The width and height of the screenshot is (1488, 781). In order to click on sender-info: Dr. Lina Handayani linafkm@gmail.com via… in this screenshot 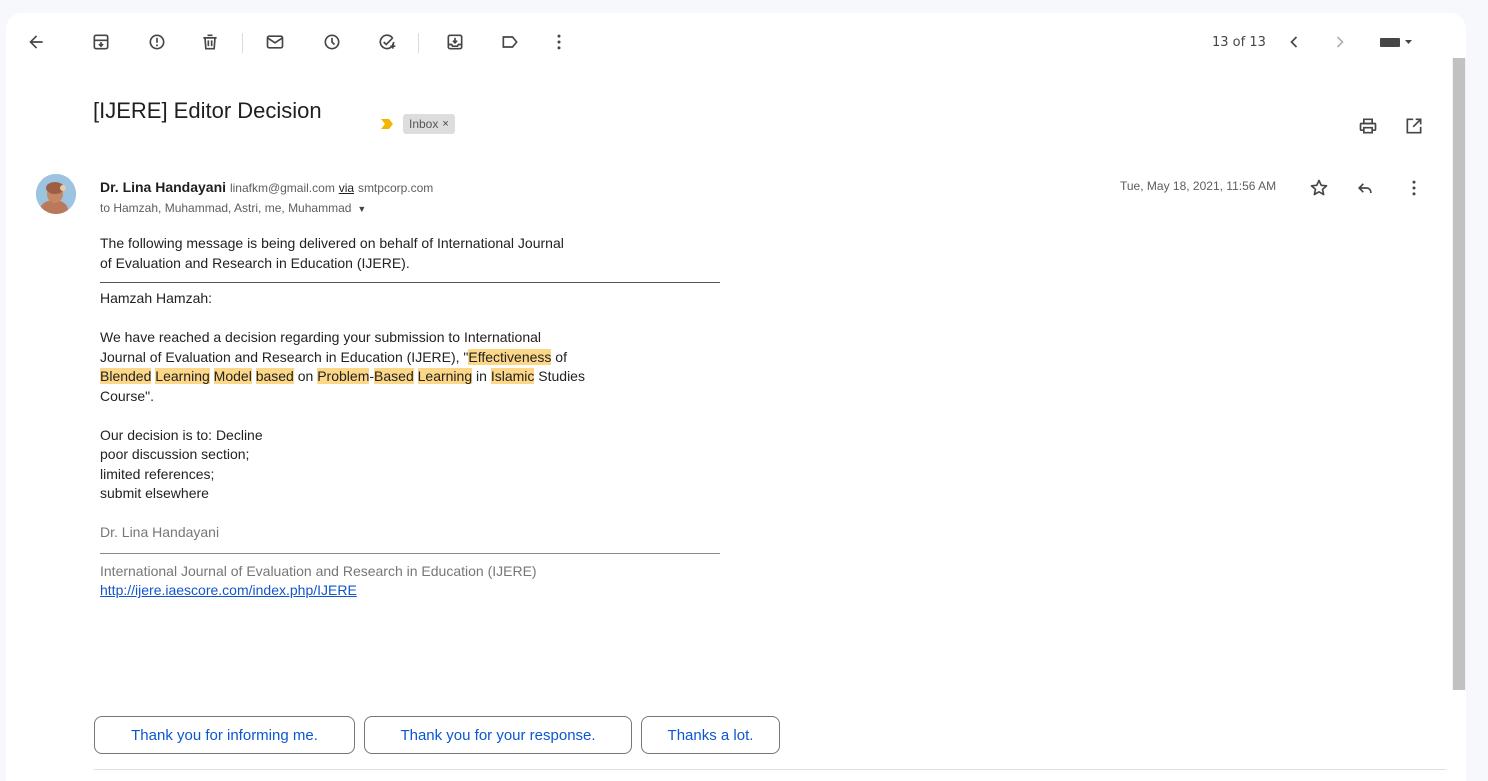, I will do `click(266, 187)`.